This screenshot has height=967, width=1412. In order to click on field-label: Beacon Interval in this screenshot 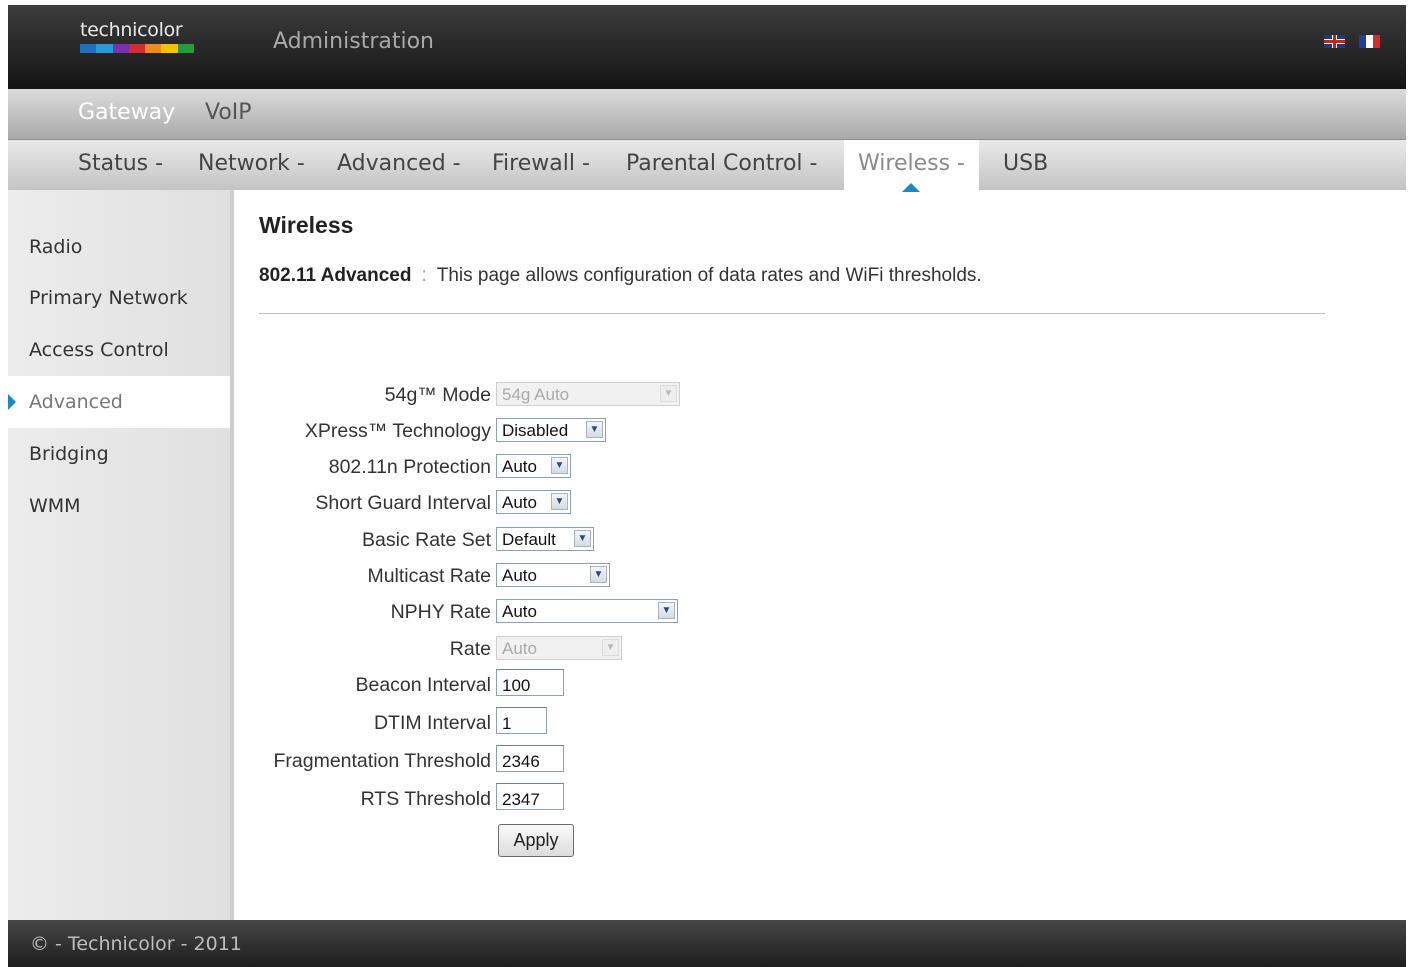, I will do `click(423, 685)`.